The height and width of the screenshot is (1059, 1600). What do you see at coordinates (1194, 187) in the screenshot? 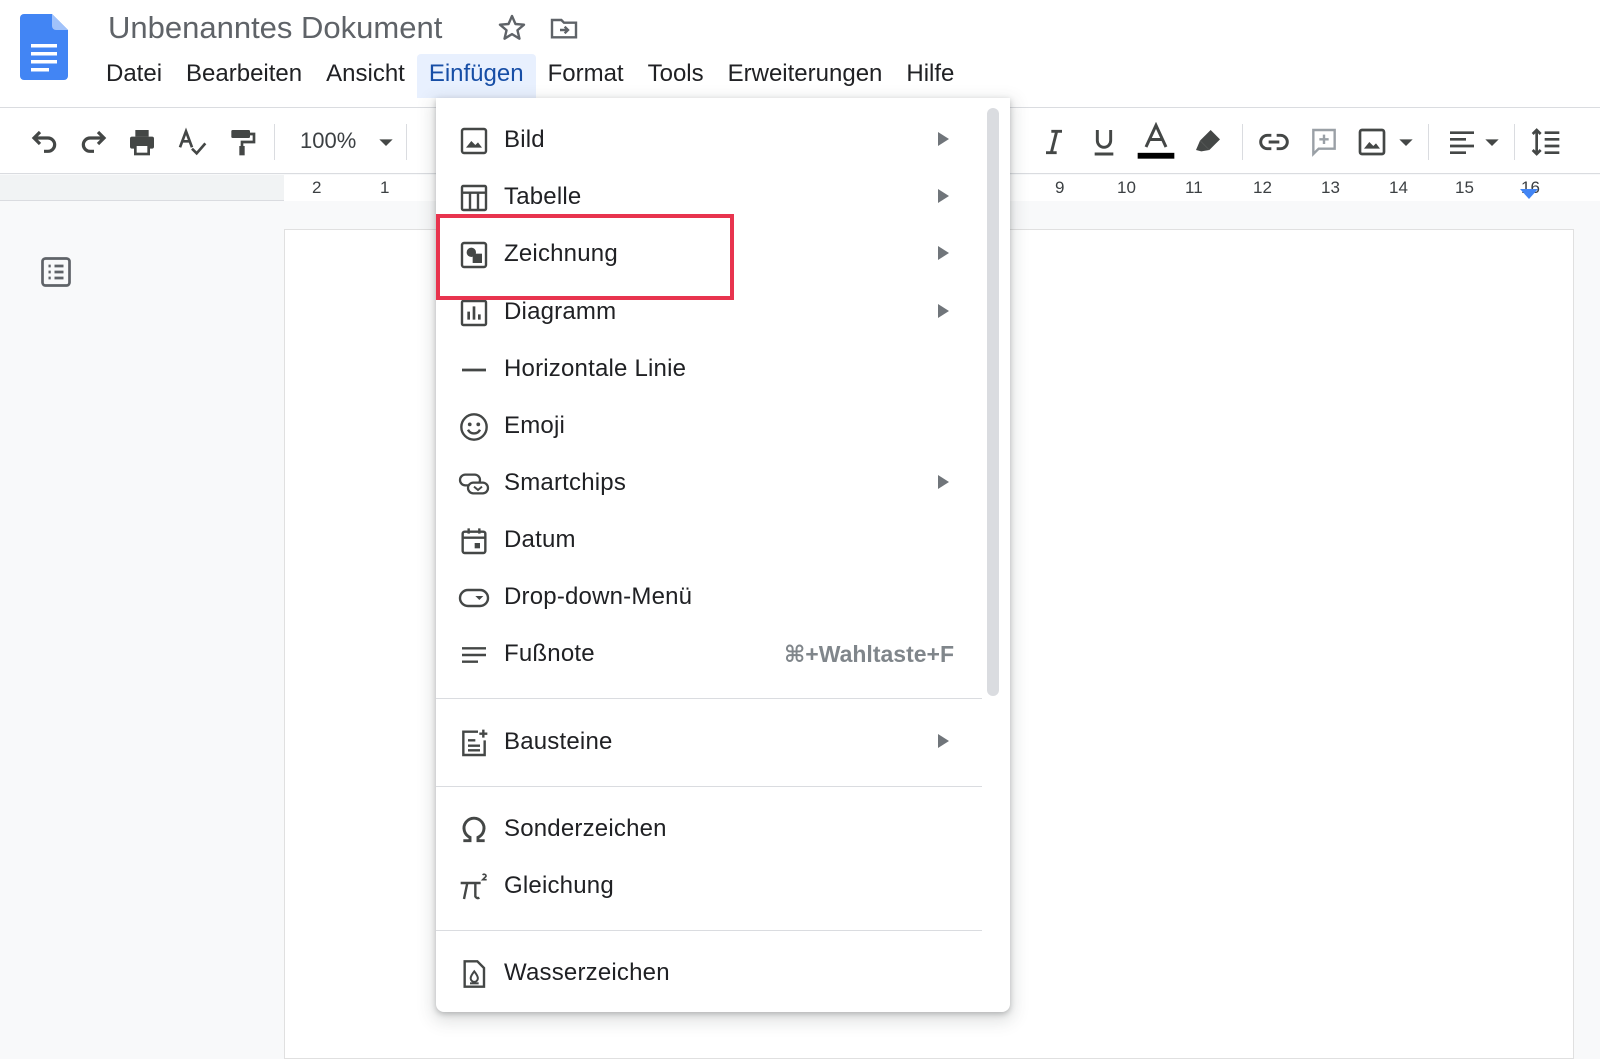
I see `ruler-label: 11` at bounding box center [1194, 187].